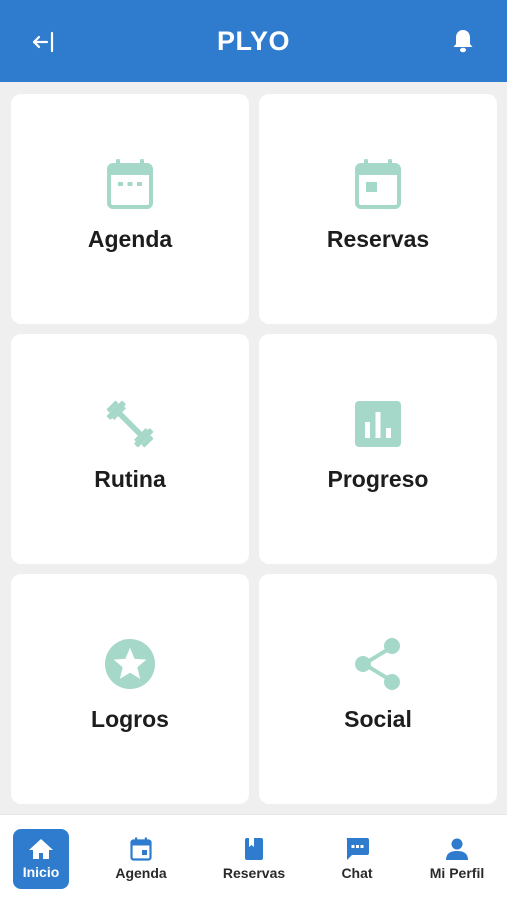  Describe the element at coordinates (378, 239) in the screenshot. I see `tile-label: Reservas` at that location.